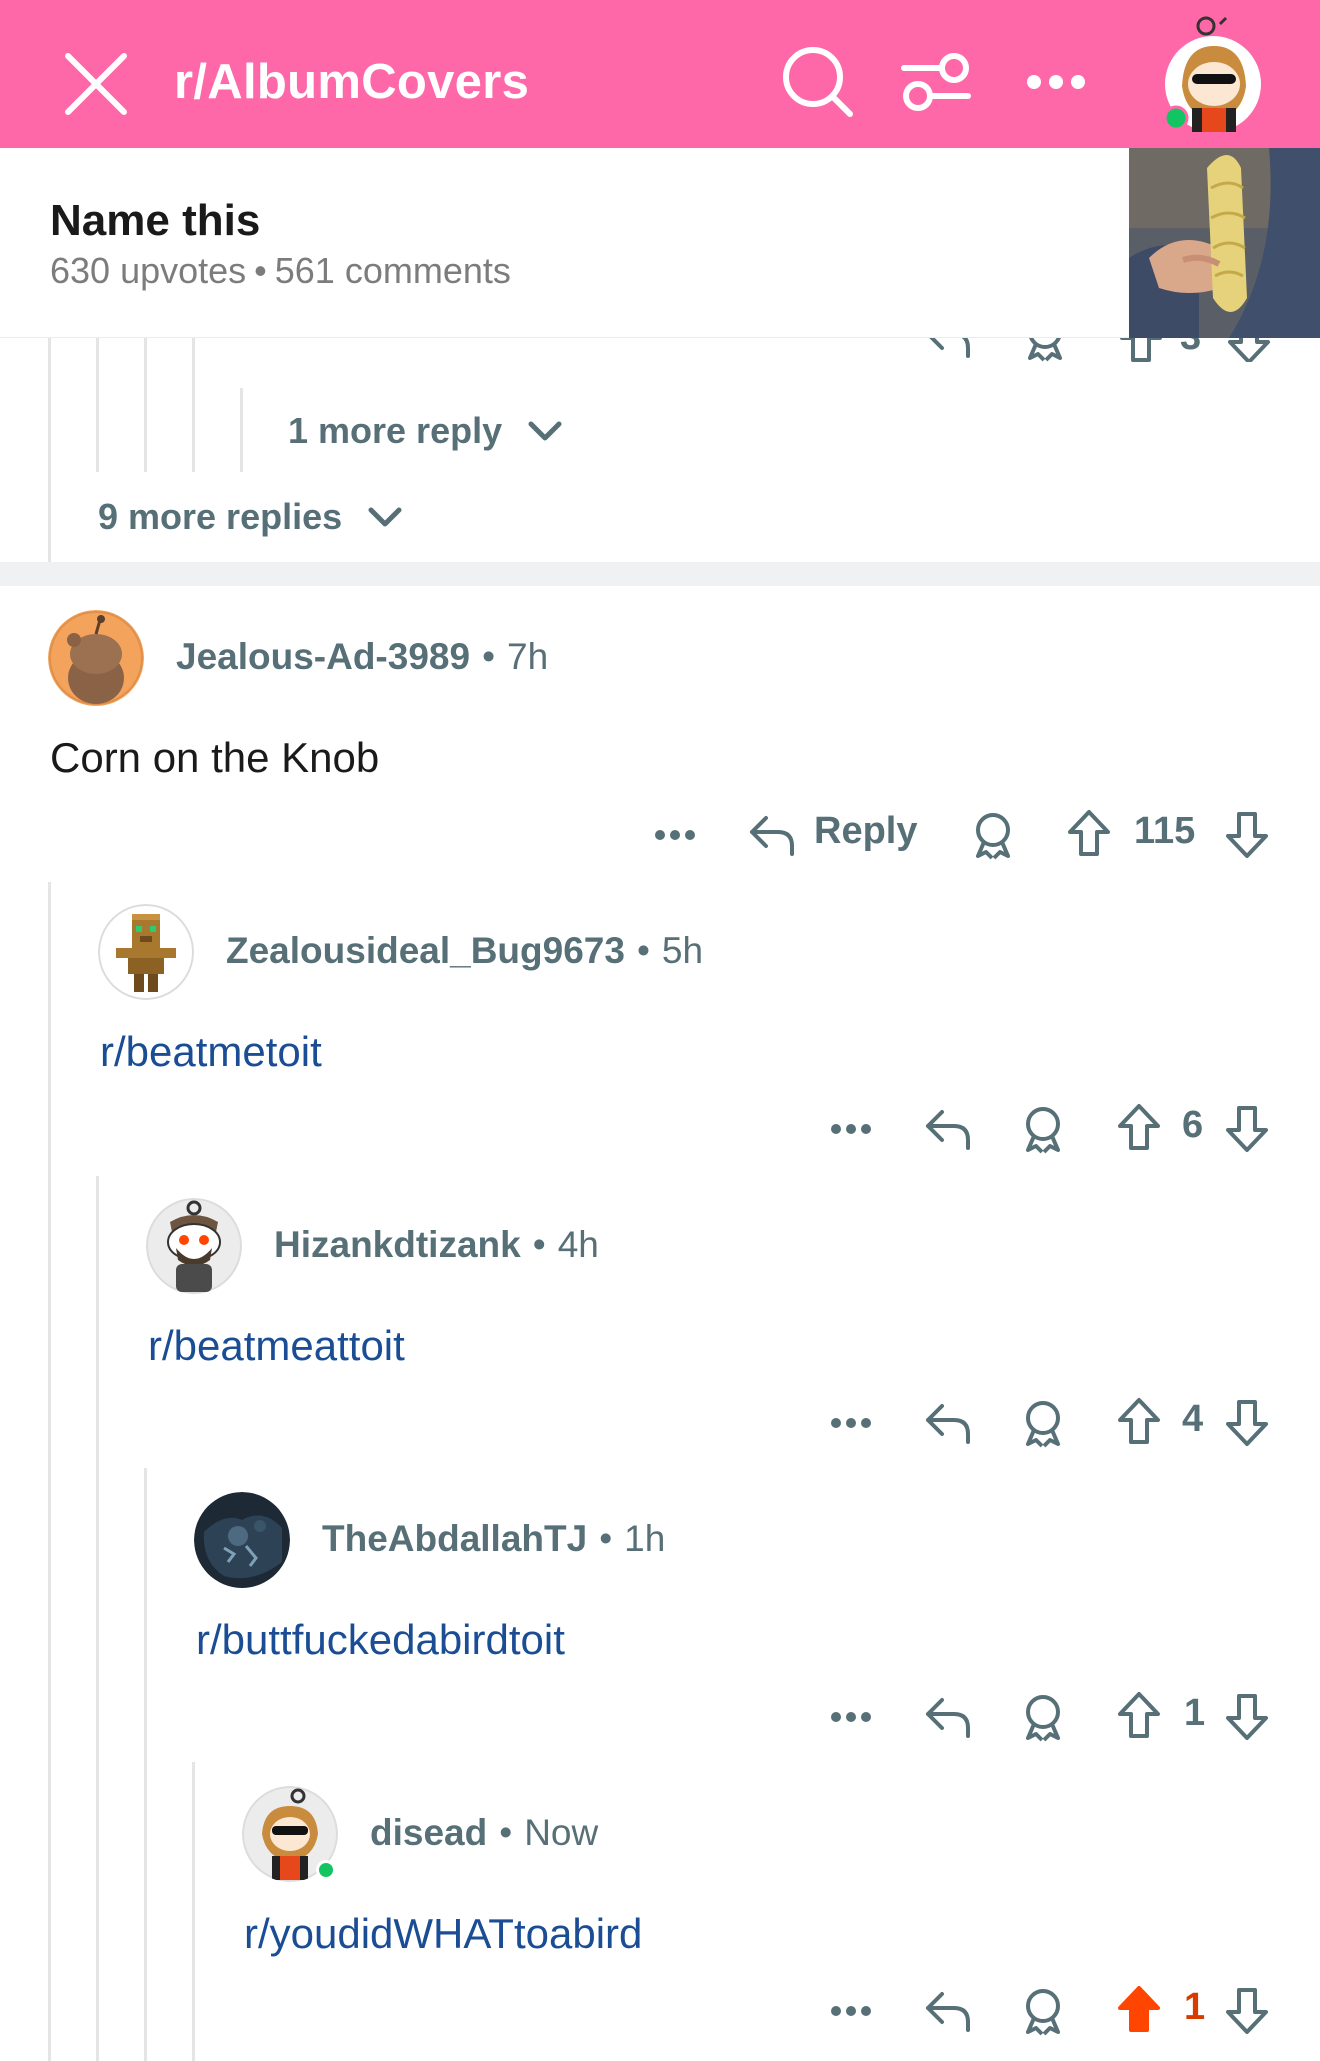 The height and width of the screenshot is (2061, 1320). I want to click on subreddit-title: r/AlbumCovers, so click(351, 82).